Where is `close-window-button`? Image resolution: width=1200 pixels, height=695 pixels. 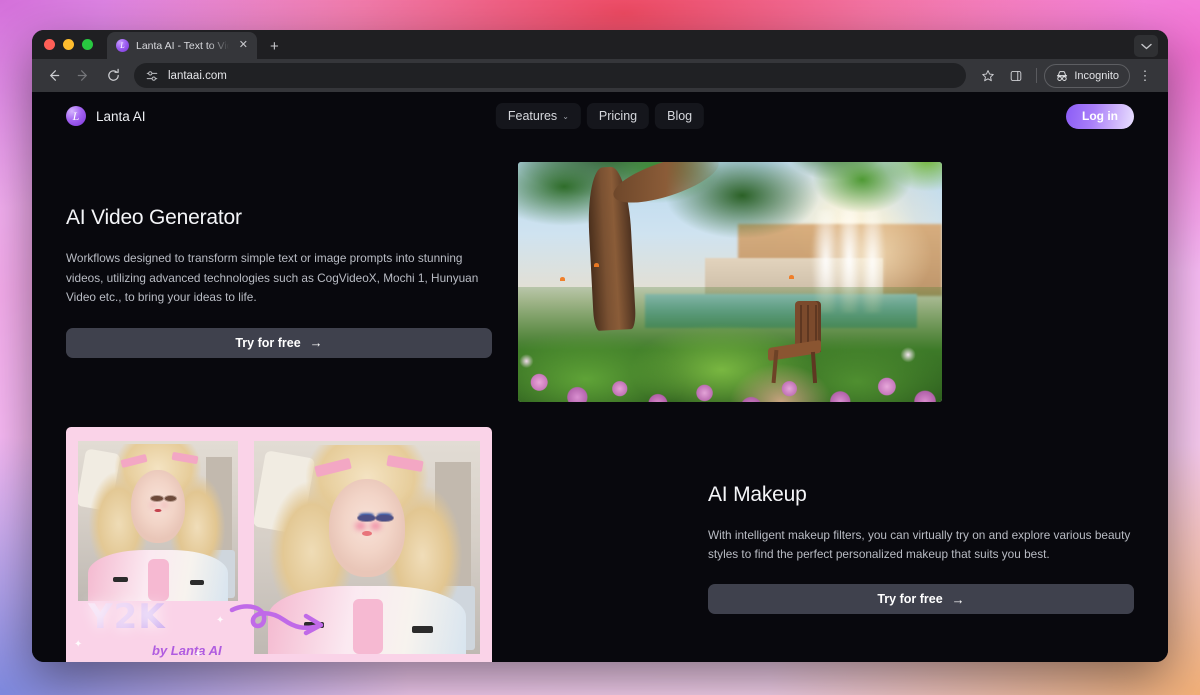 close-window-button is located at coordinates (49, 44).